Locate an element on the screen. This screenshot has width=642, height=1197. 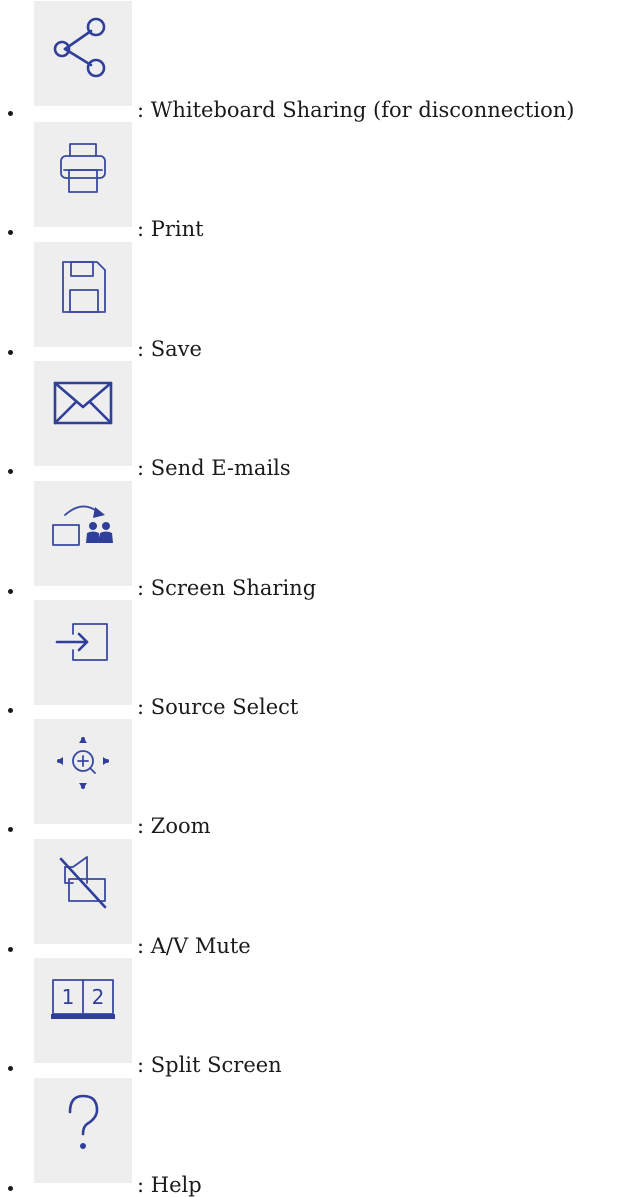
source-select-icon is located at coordinates (81, 642).